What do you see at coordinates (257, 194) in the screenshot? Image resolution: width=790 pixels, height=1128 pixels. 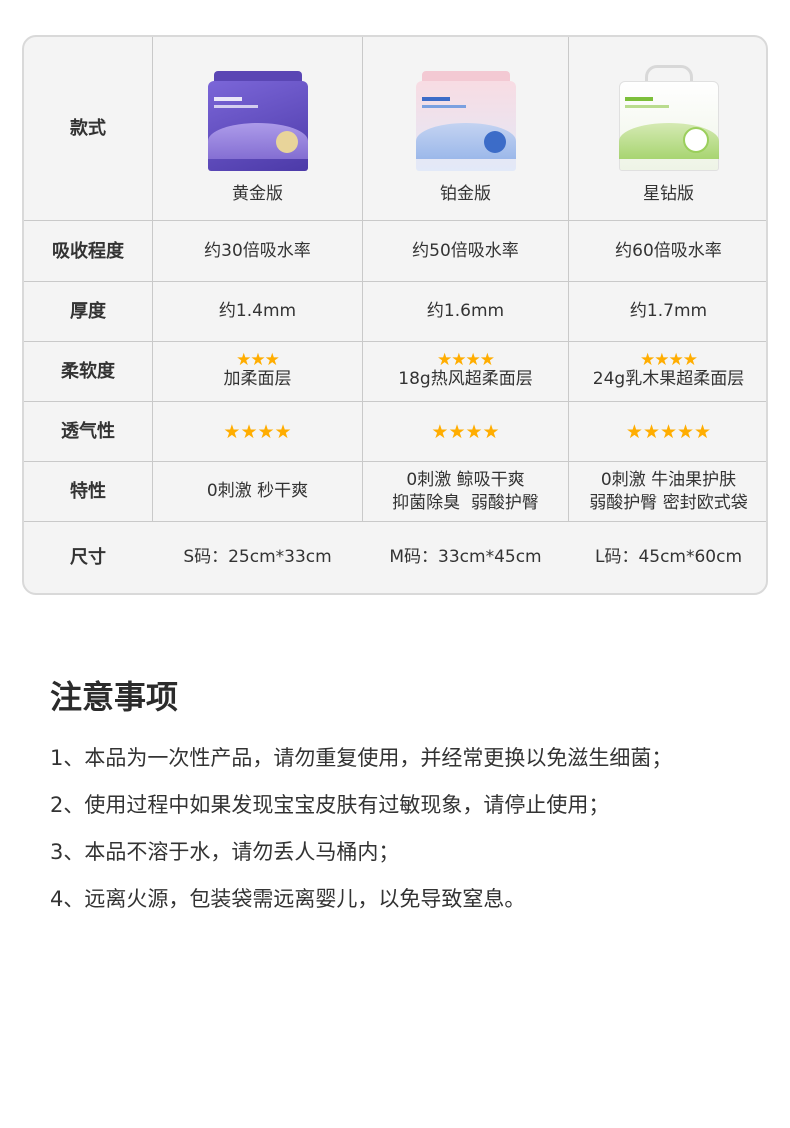 I see `version-name: 黄金版` at bounding box center [257, 194].